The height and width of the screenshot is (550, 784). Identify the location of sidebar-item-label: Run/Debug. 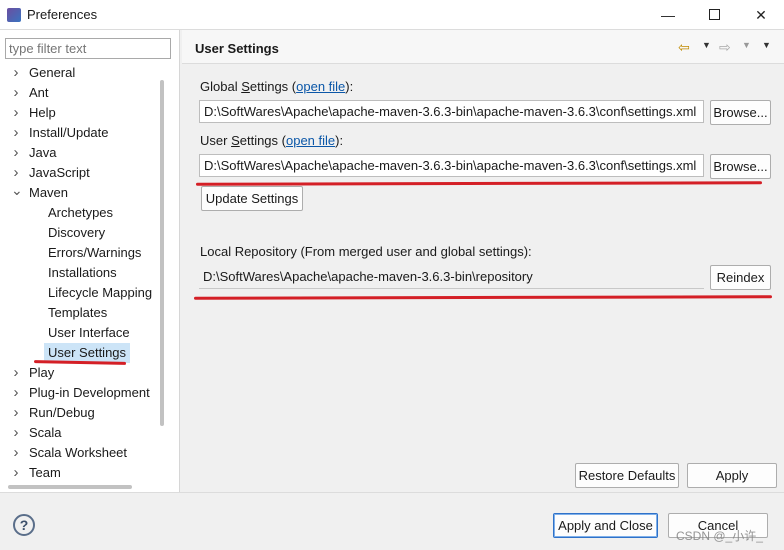
(62, 412).